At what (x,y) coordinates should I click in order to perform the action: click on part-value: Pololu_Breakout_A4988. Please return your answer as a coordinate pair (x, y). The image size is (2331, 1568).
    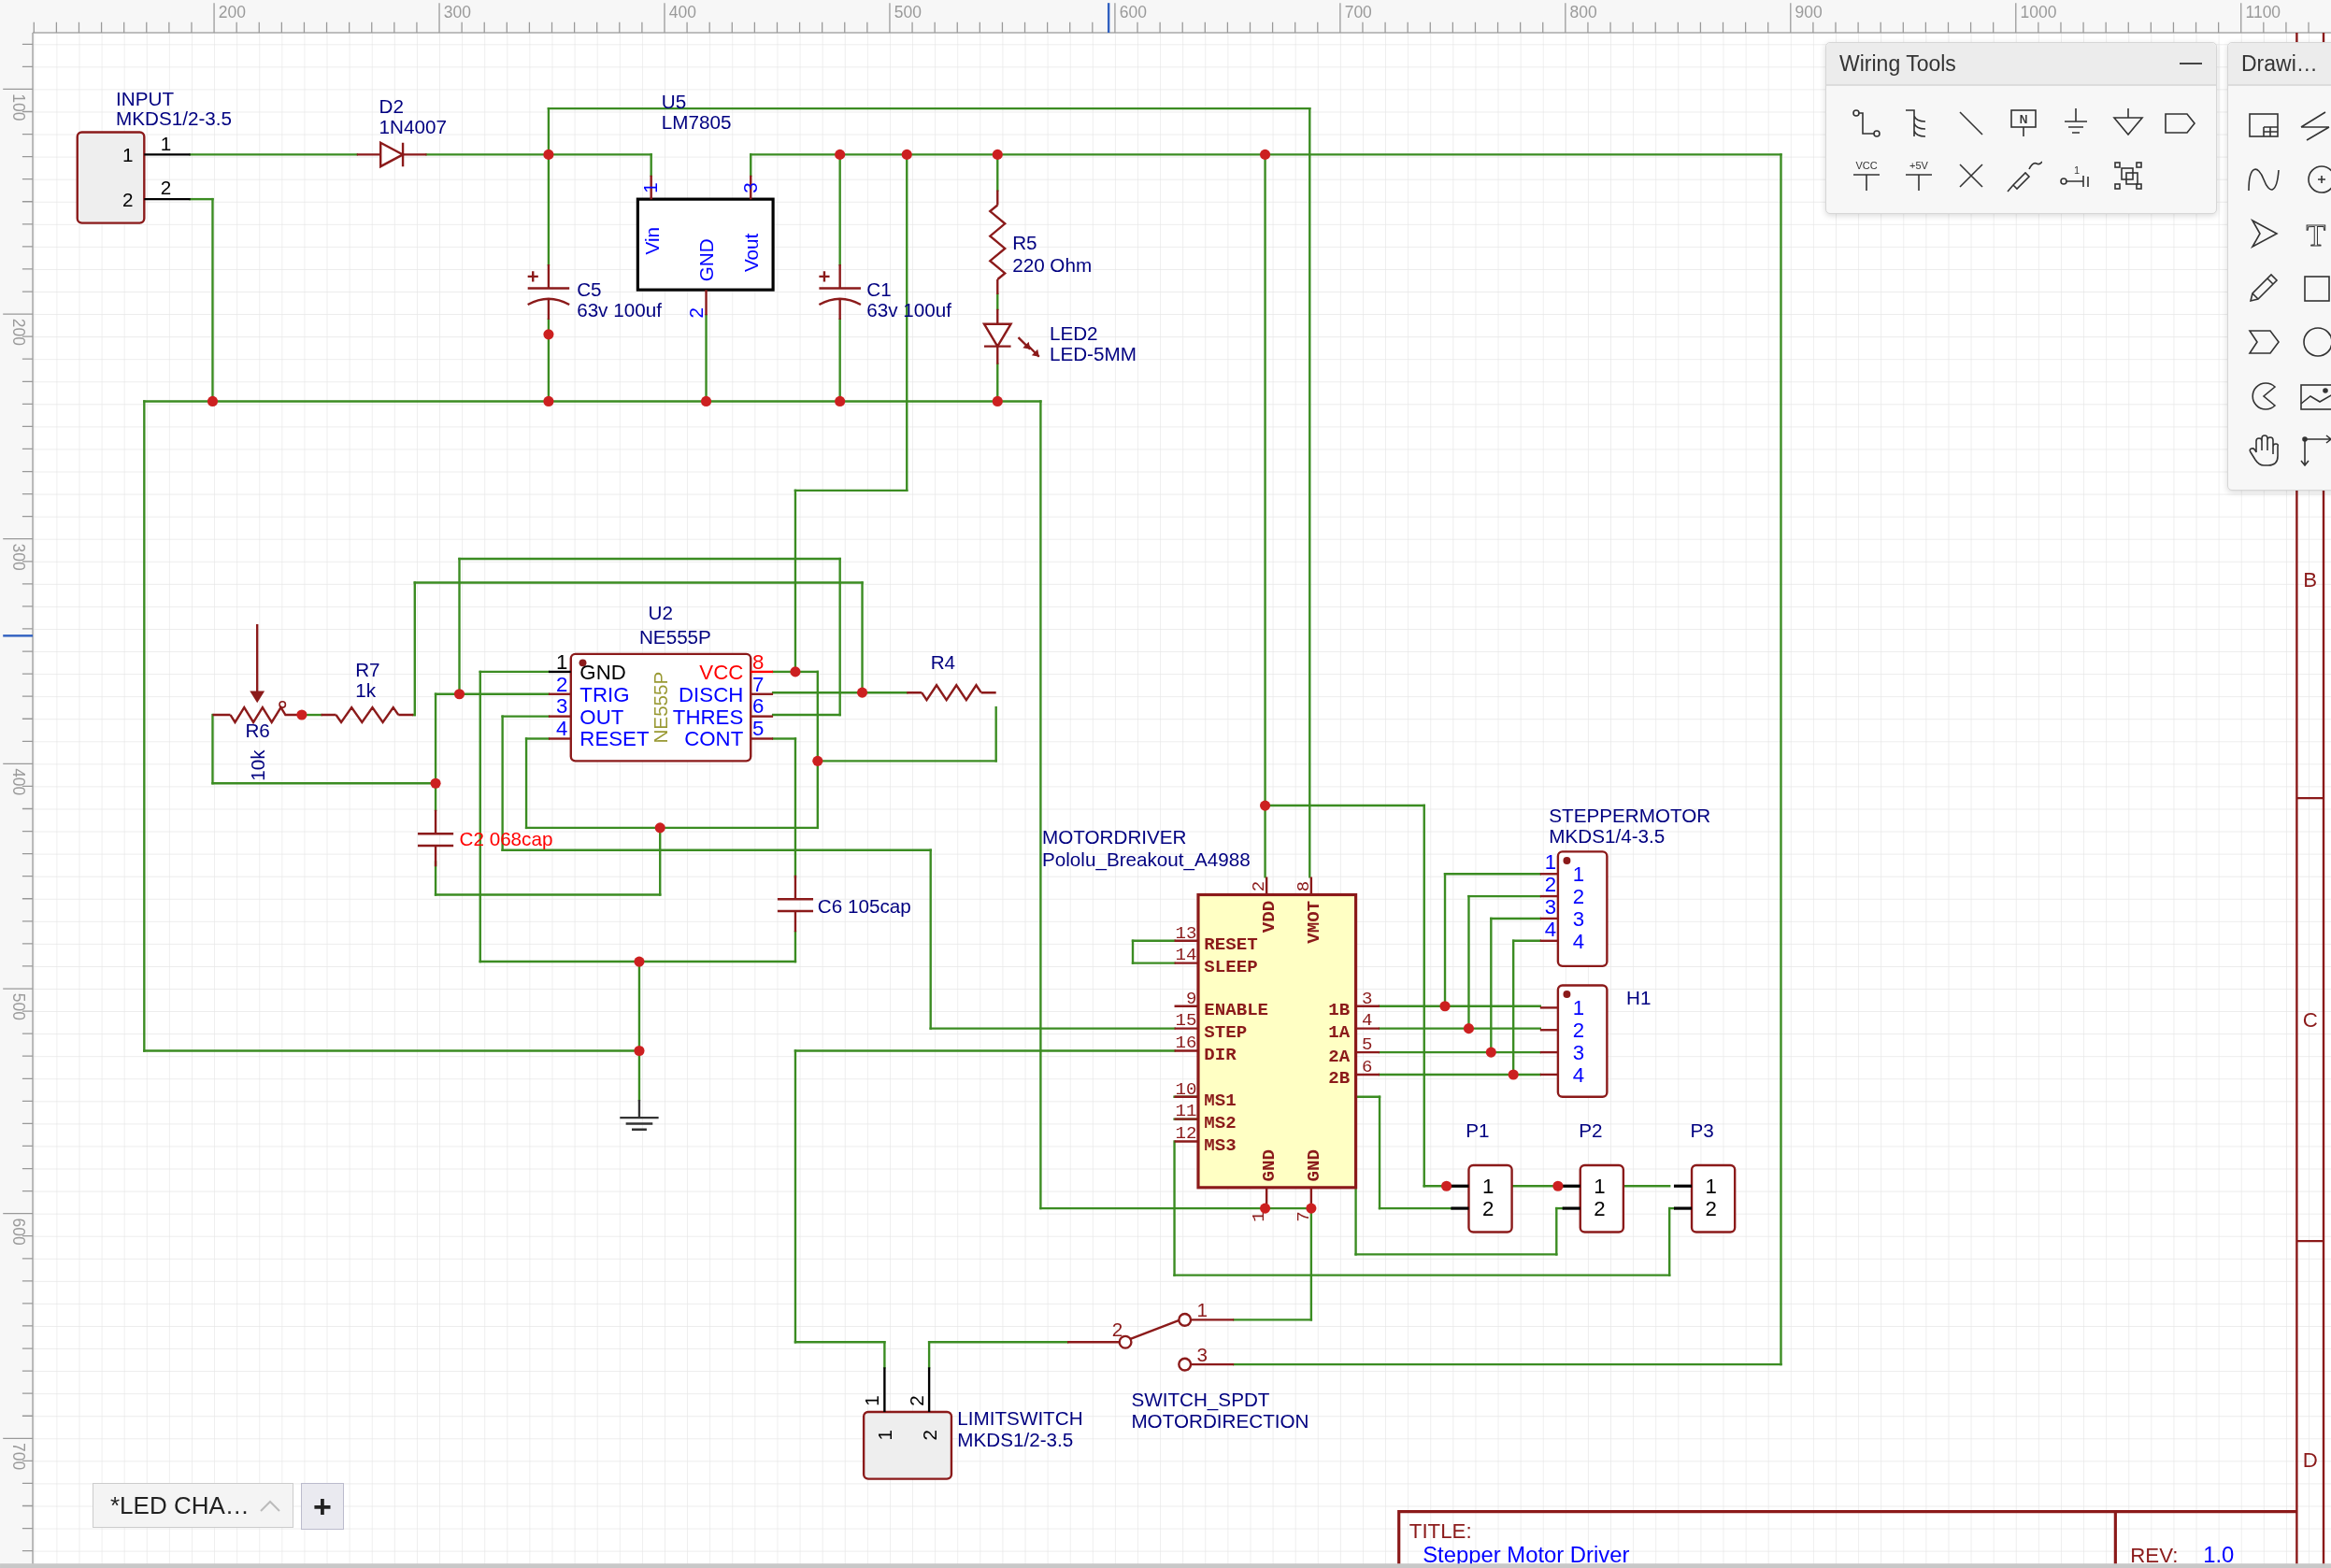
    Looking at the image, I should click on (1146, 860).